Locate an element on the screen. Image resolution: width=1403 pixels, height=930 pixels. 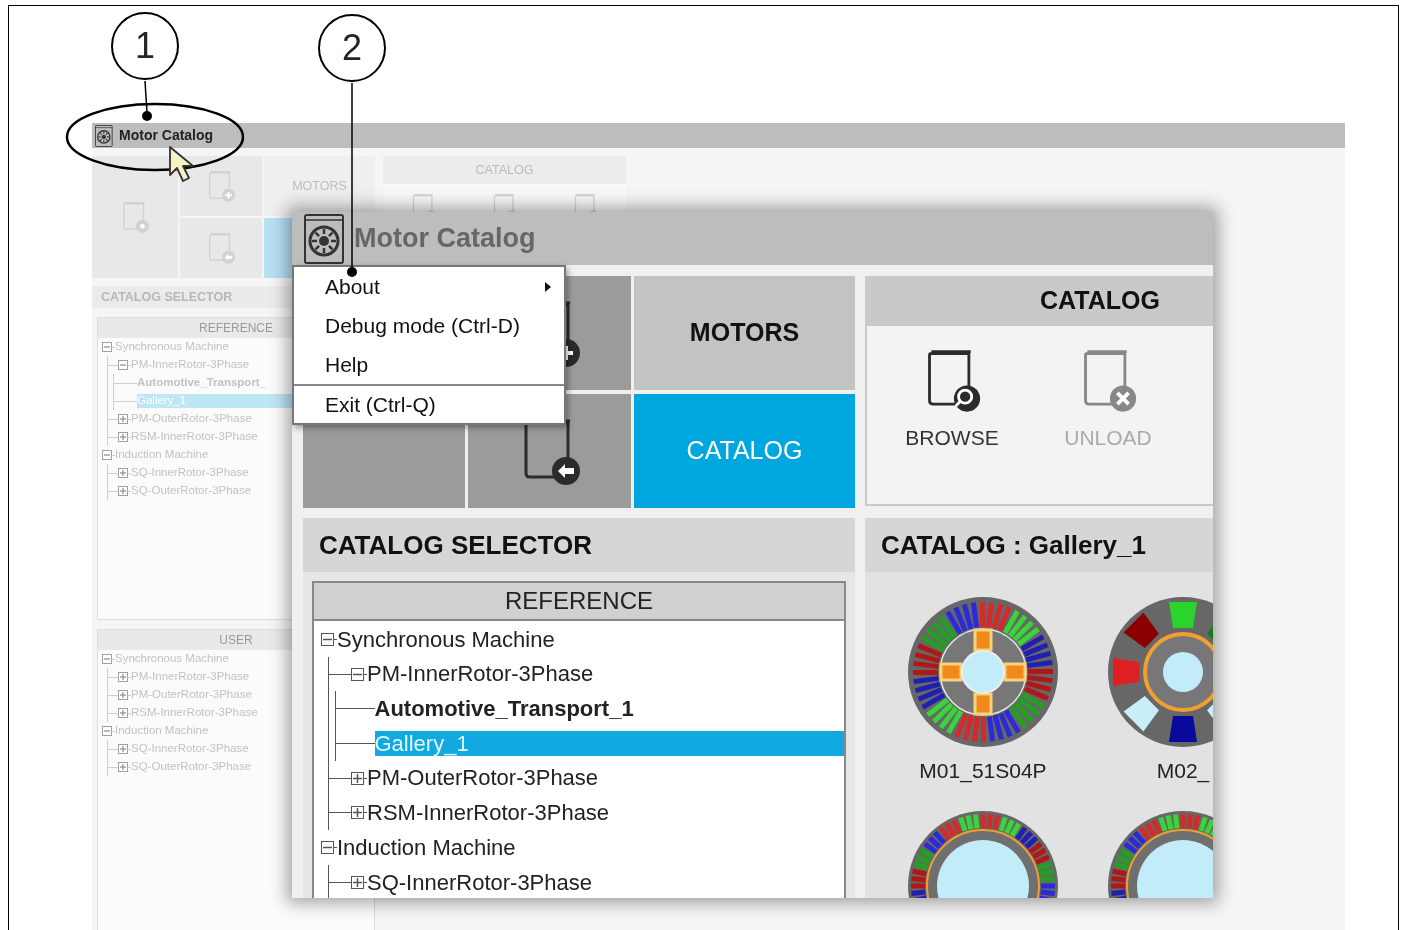
book-icon is located at coordinates (135, 217).